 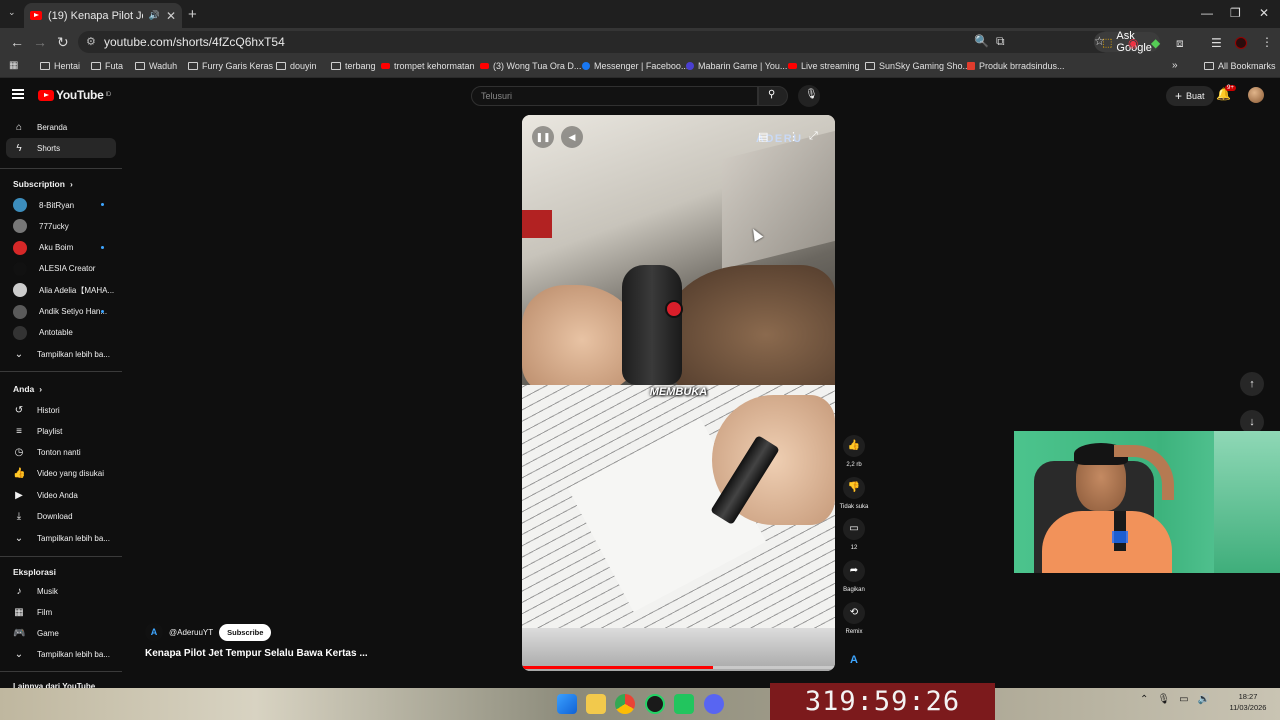 I want to click on sidebar-item-beranda: ⌂ Beranda, so click(x=61, y=127).